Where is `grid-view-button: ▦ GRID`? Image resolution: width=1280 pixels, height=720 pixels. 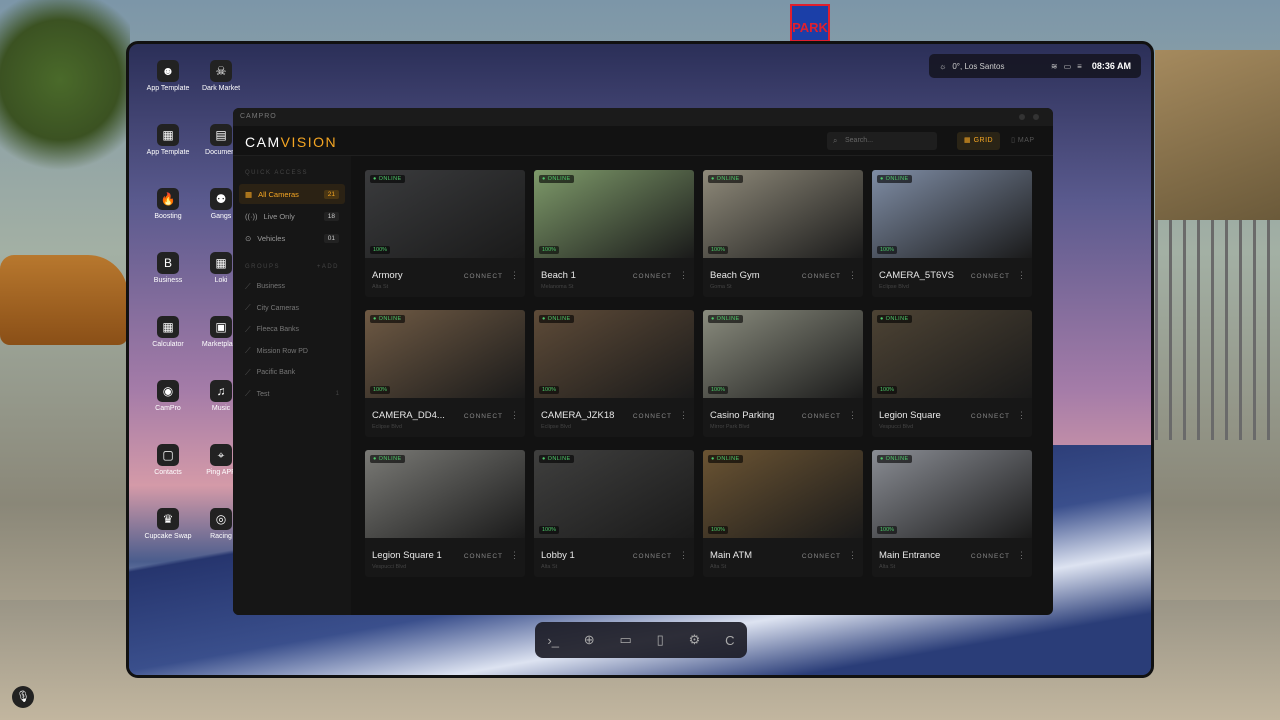 grid-view-button: ▦ GRID is located at coordinates (979, 141).